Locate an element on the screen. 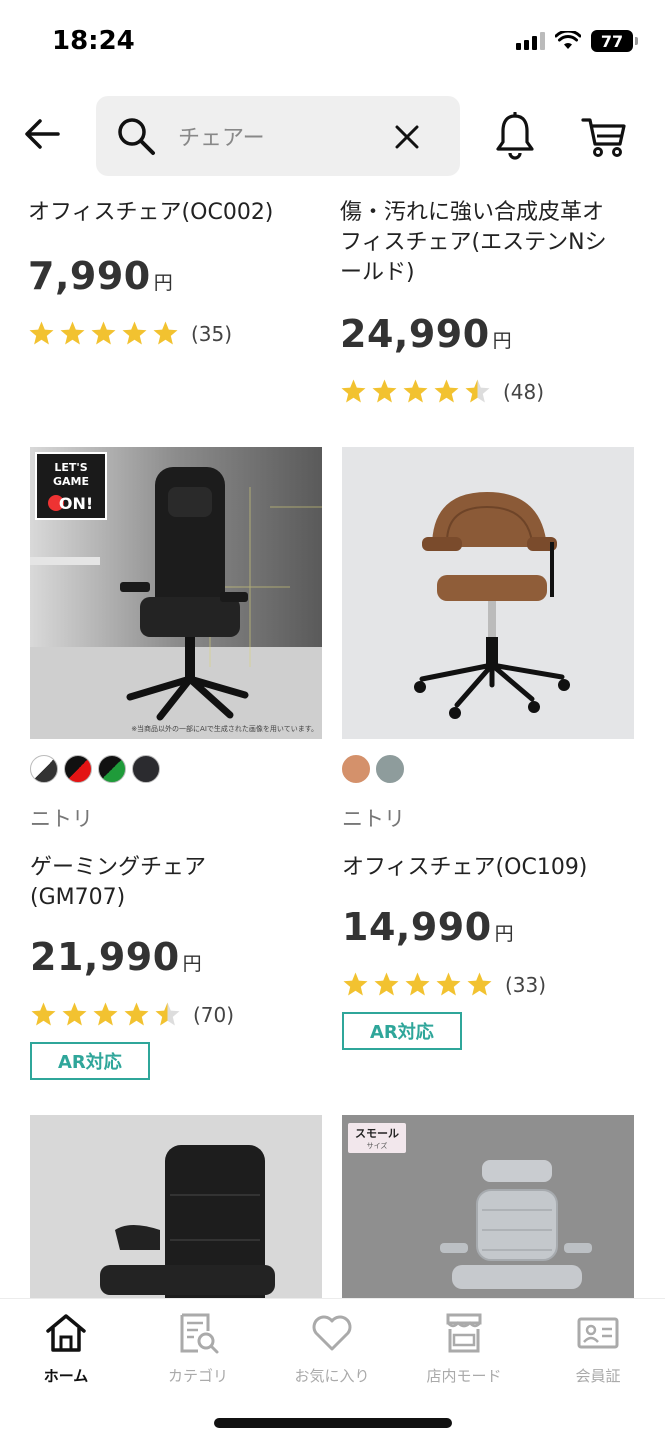 The width and height of the screenshot is (665, 1440). price-amount: 7,990 is located at coordinates (89, 276).